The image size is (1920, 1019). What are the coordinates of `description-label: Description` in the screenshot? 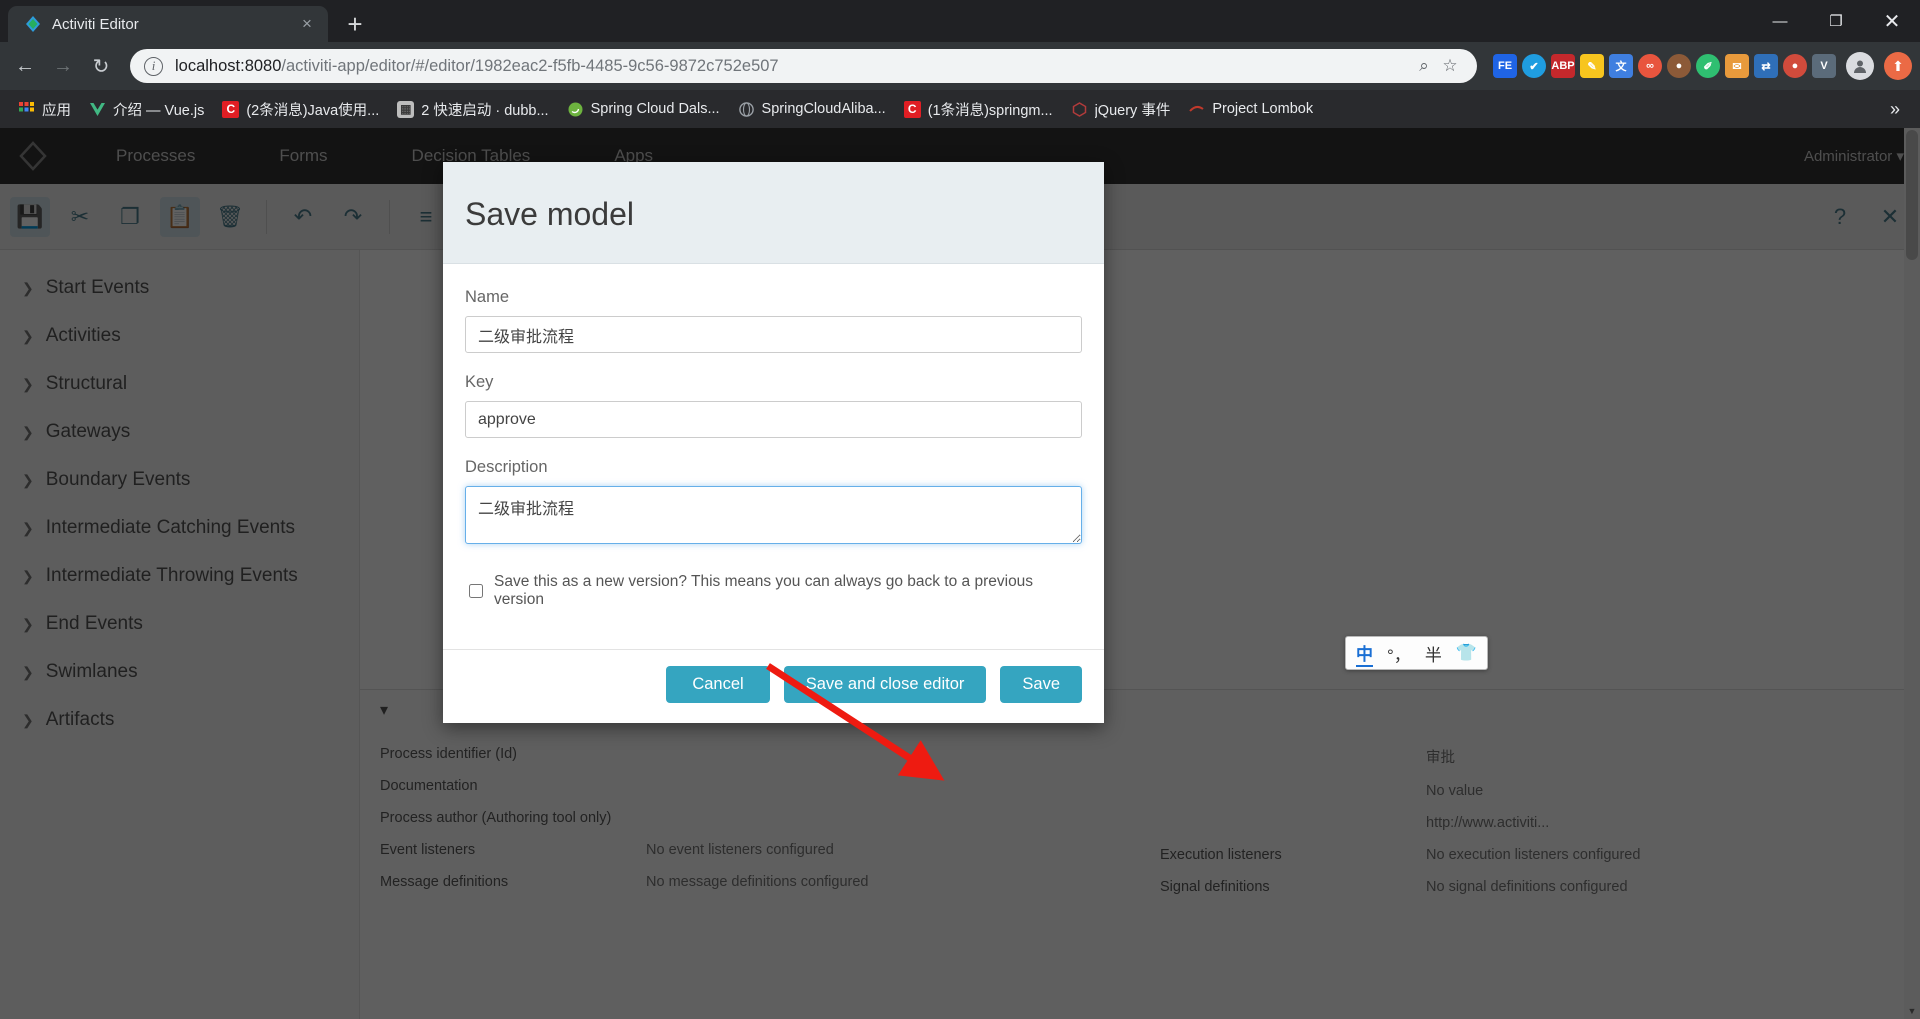 It's located at (506, 467).